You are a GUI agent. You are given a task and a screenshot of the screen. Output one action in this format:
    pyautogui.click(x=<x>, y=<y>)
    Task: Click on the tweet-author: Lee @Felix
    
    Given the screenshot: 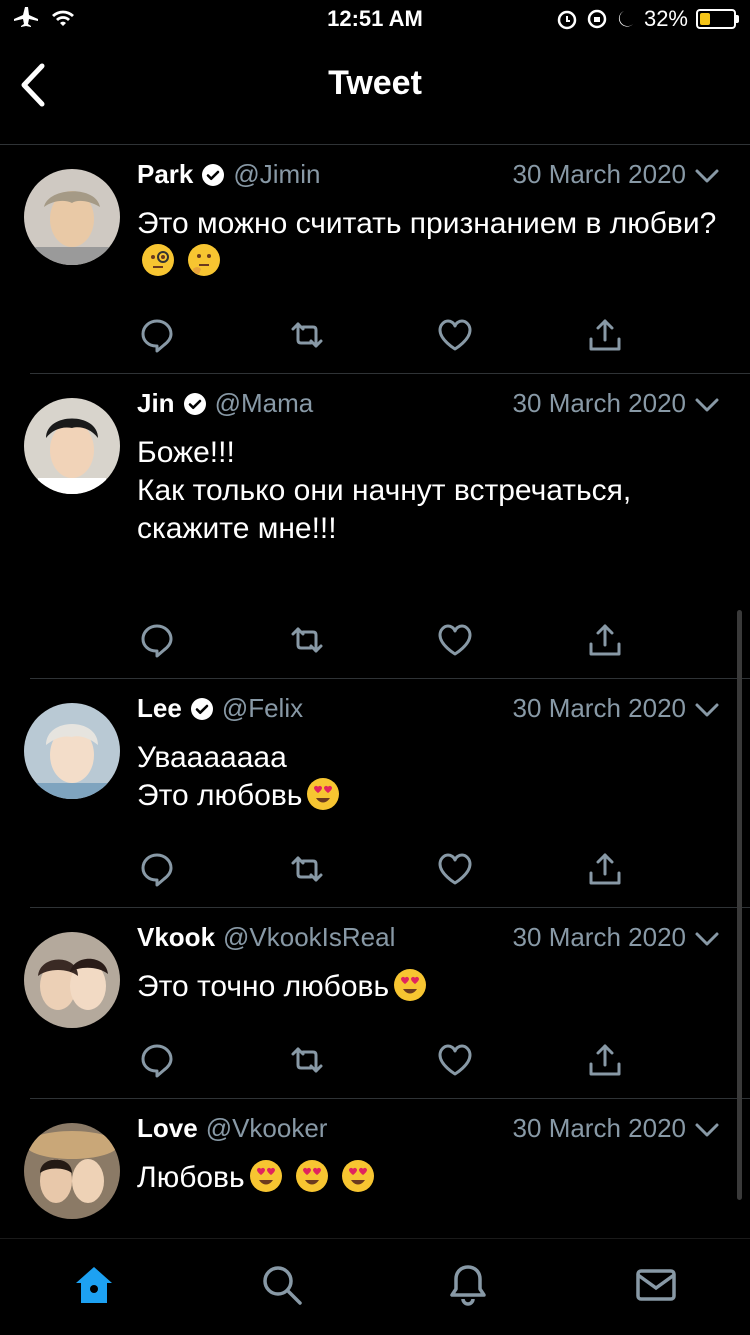 What is the action you would take?
    pyautogui.click(x=220, y=708)
    